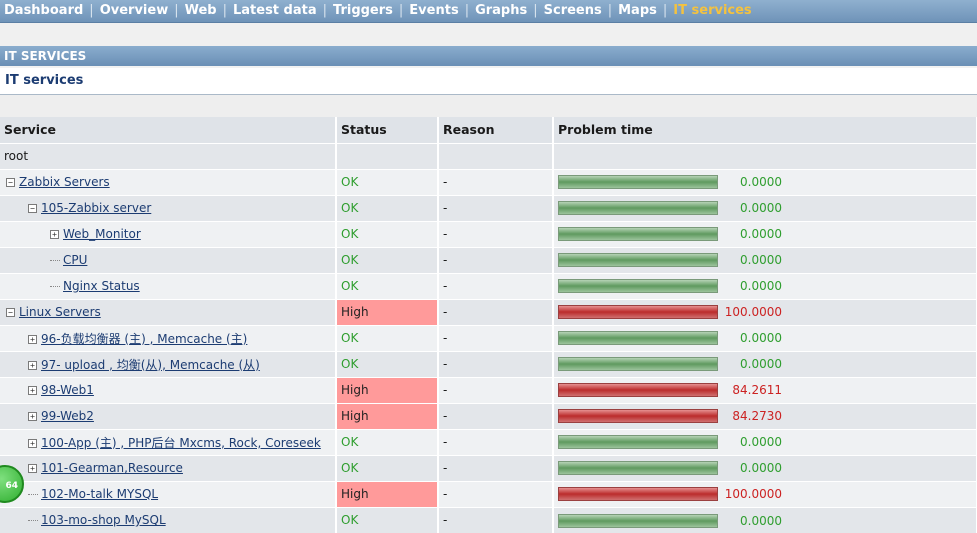 This screenshot has height=533, width=977. What do you see at coordinates (501, 11) in the screenshot?
I see `nav-item-graphs: Graphs` at bounding box center [501, 11].